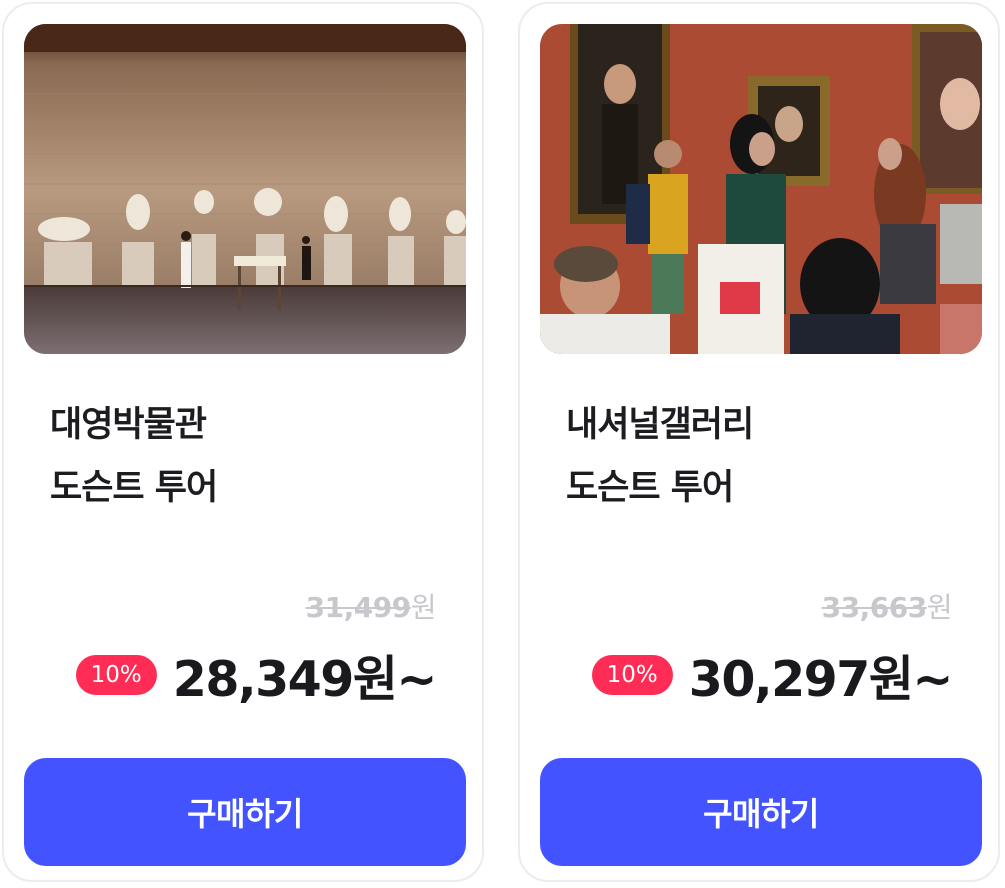  I want to click on original-price-value: 31,499, so click(358, 607).